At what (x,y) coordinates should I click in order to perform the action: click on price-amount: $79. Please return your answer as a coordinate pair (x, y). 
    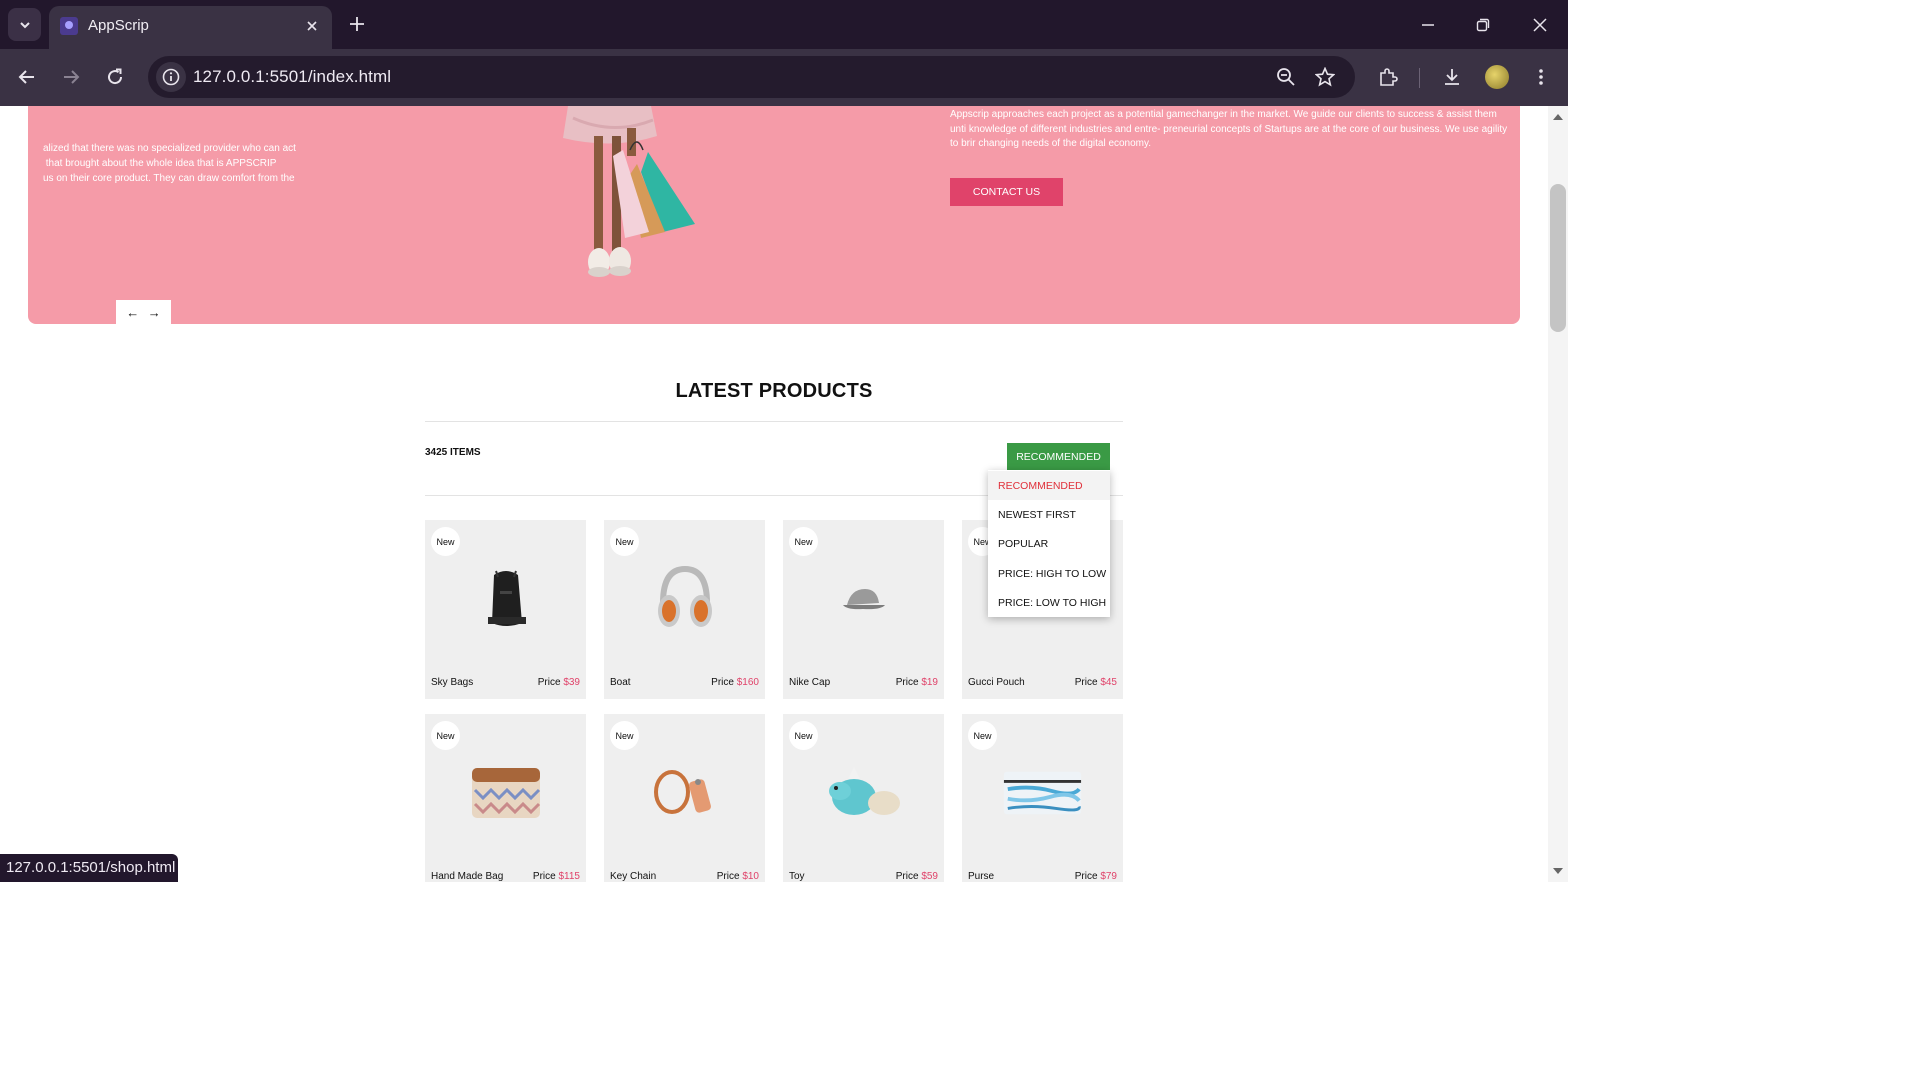
    Looking at the image, I should click on (1108, 876).